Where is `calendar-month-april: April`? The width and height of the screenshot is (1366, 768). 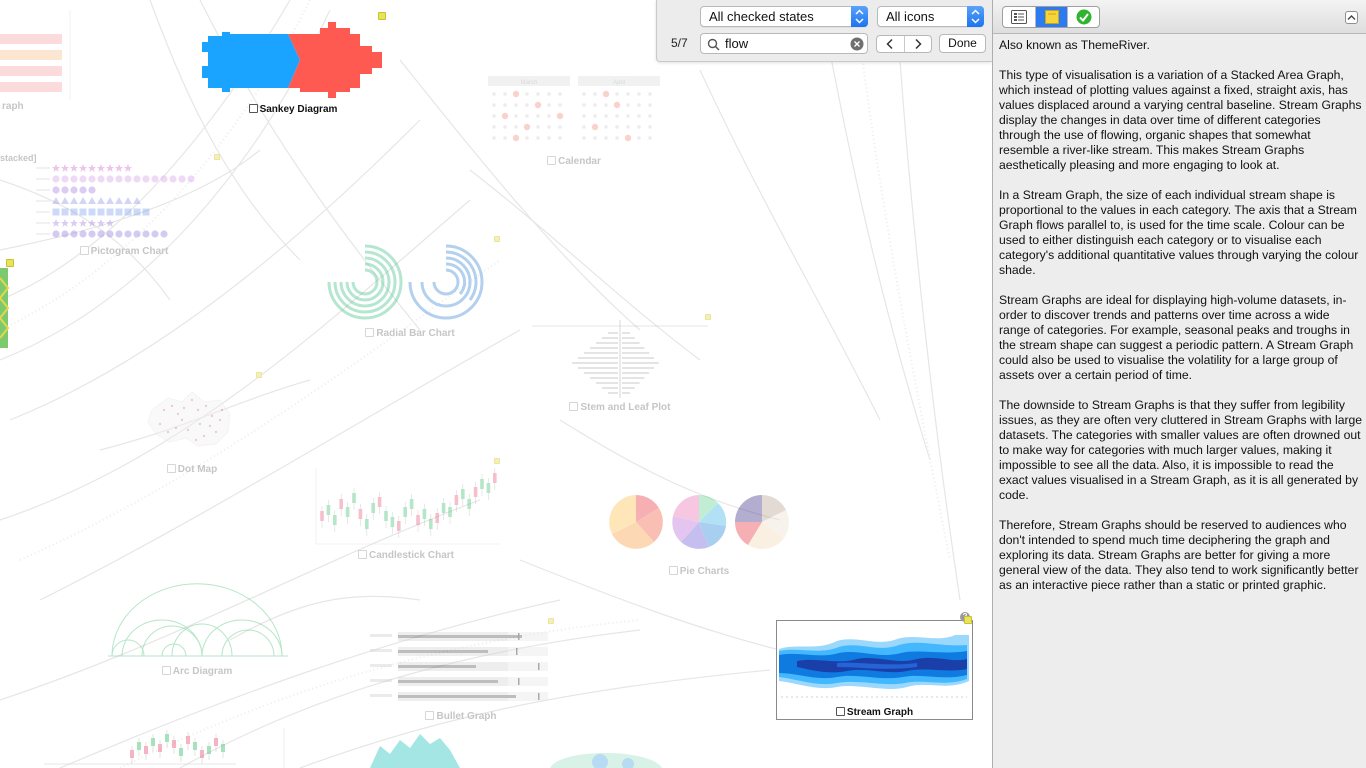 calendar-month-april: April is located at coordinates (619, 83).